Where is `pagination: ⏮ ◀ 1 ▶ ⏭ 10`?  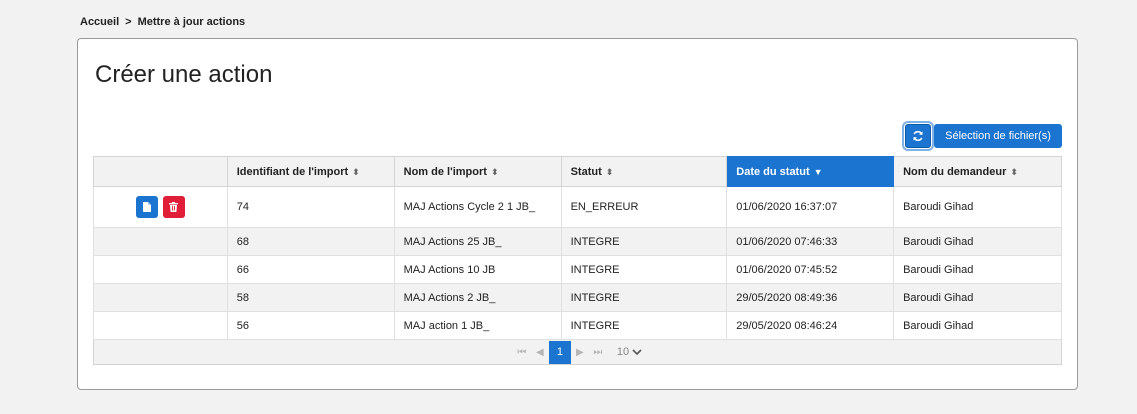 pagination: ⏮ ◀ 1 ▶ ⏭ 10 is located at coordinates (577, 352).